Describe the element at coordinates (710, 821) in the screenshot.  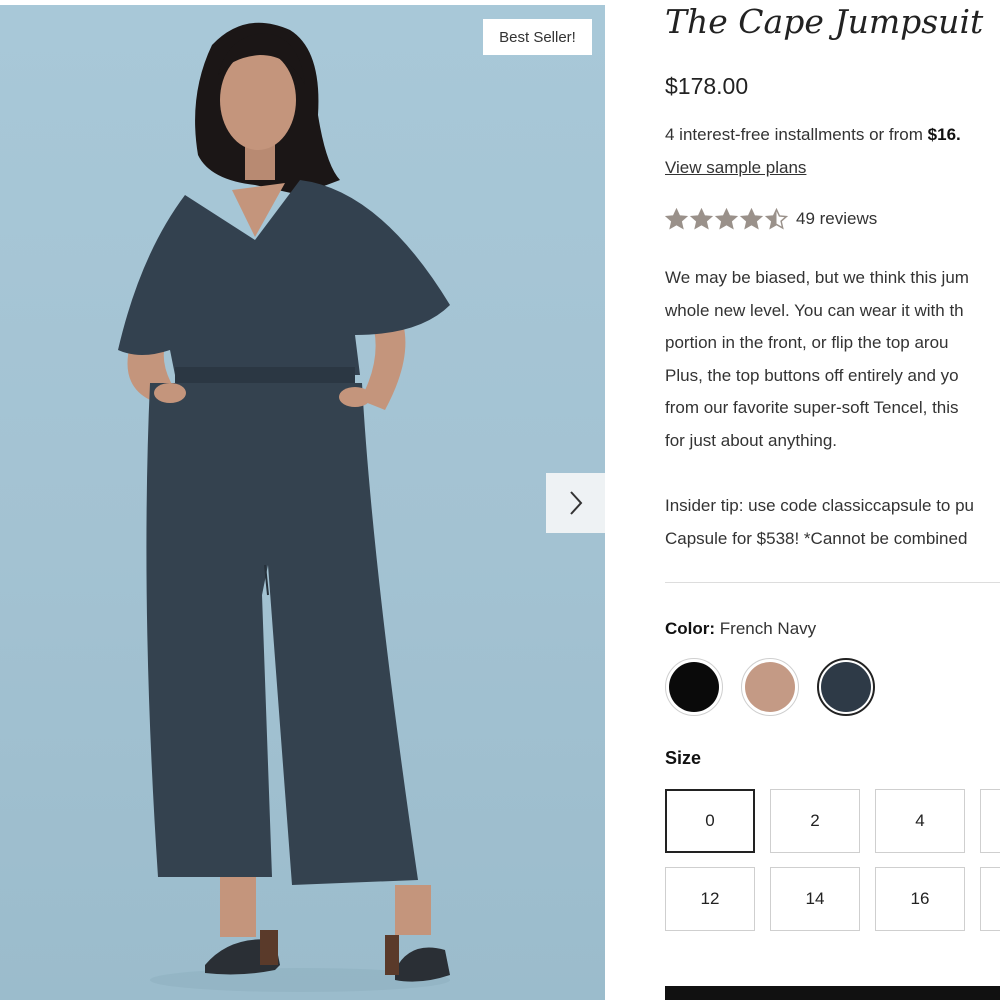
I see `size-option: 0` at that location.